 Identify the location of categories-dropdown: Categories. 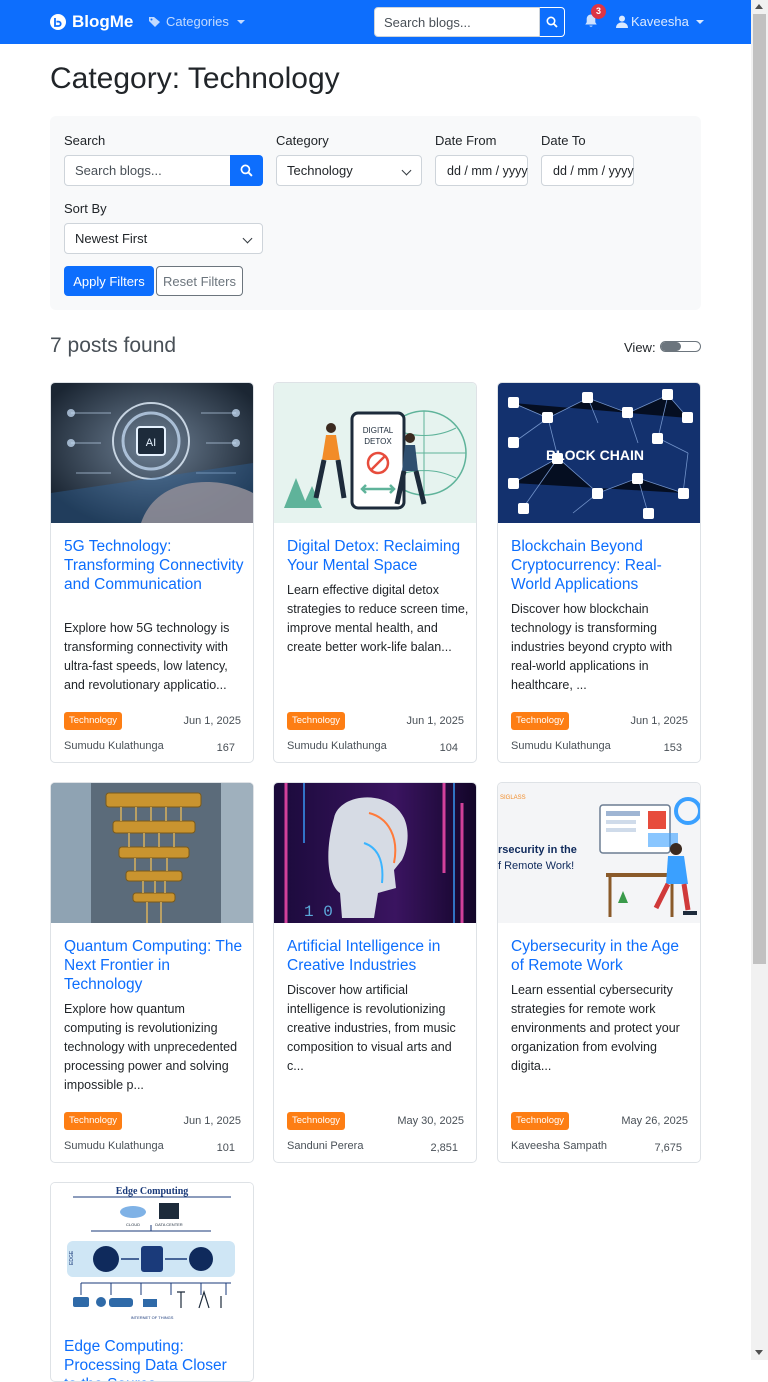
(196, 21).